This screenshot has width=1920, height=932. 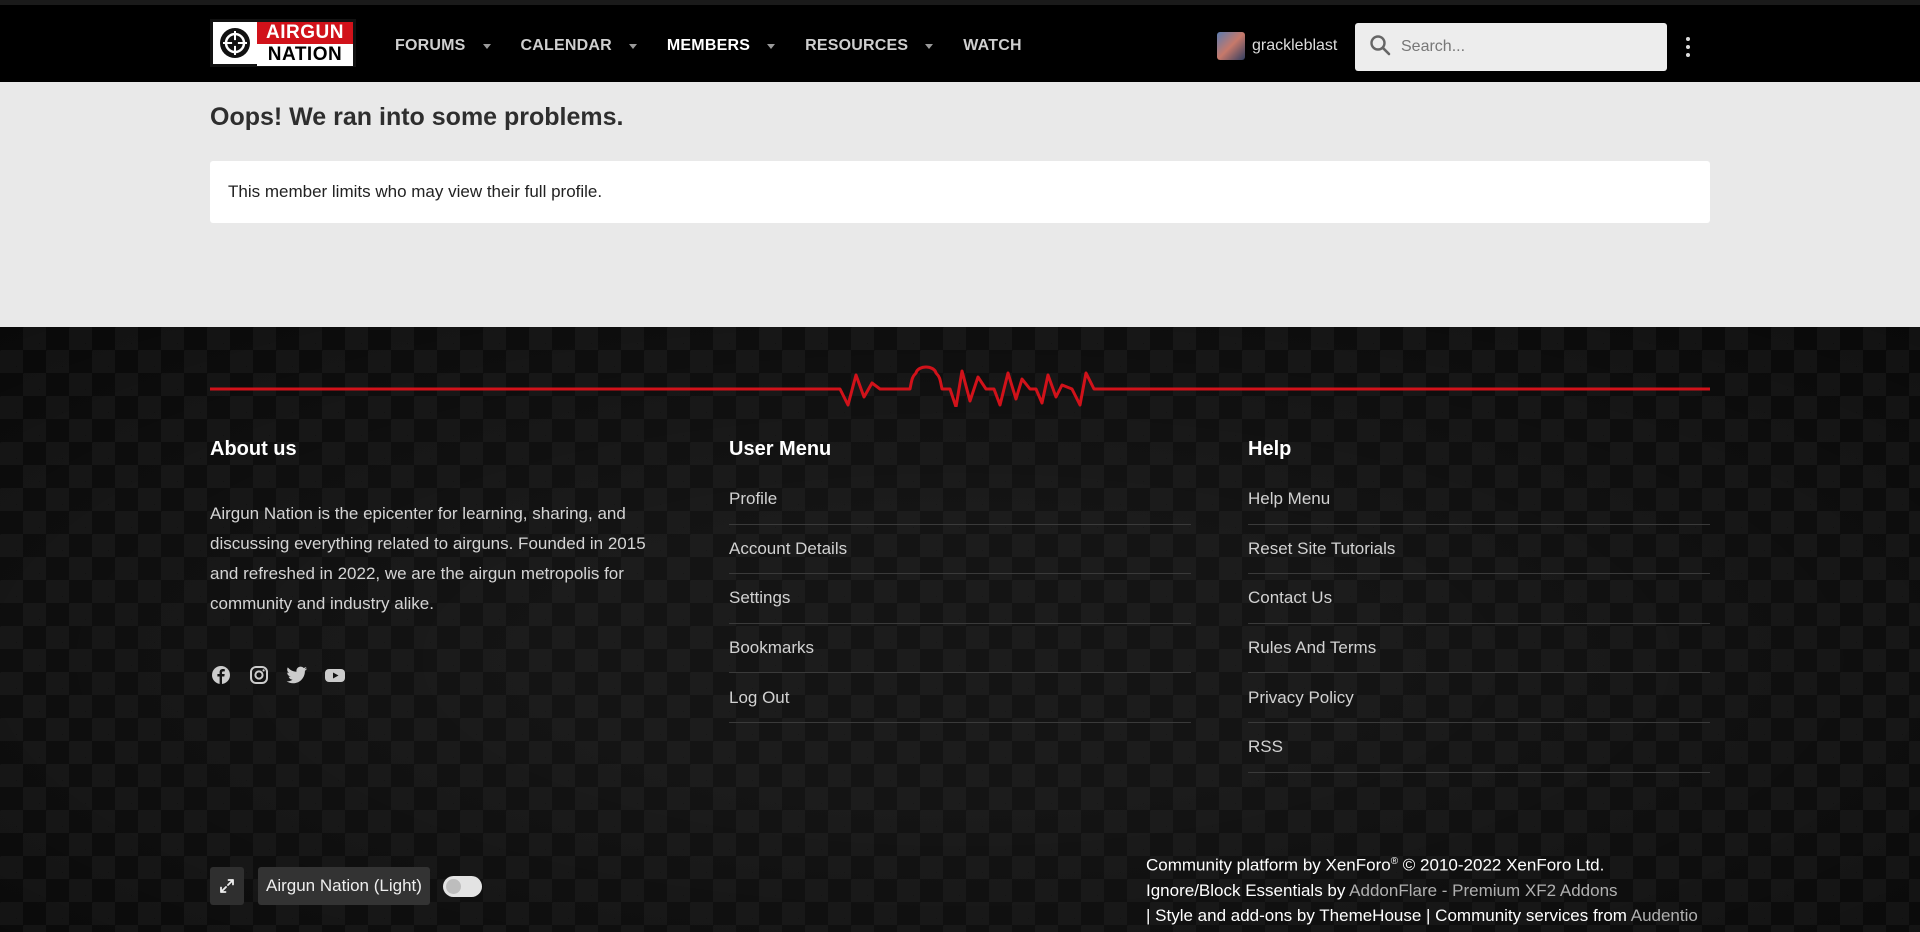 I want to click on logo-text-bottom: NATION, so click(x=305, y=55).